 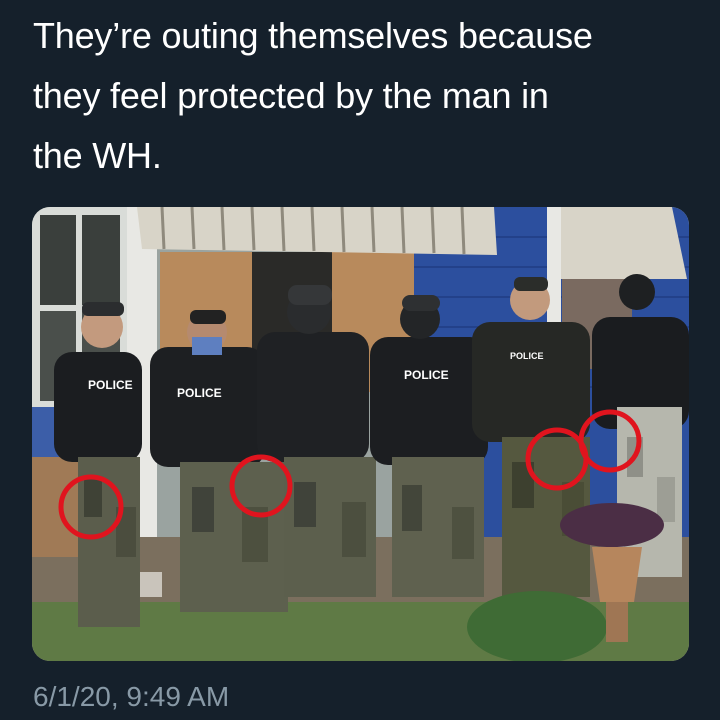 What do you see at coordinates (537, 626) in the screenshot?
I see `shrub` at bounding box center [537, 626].